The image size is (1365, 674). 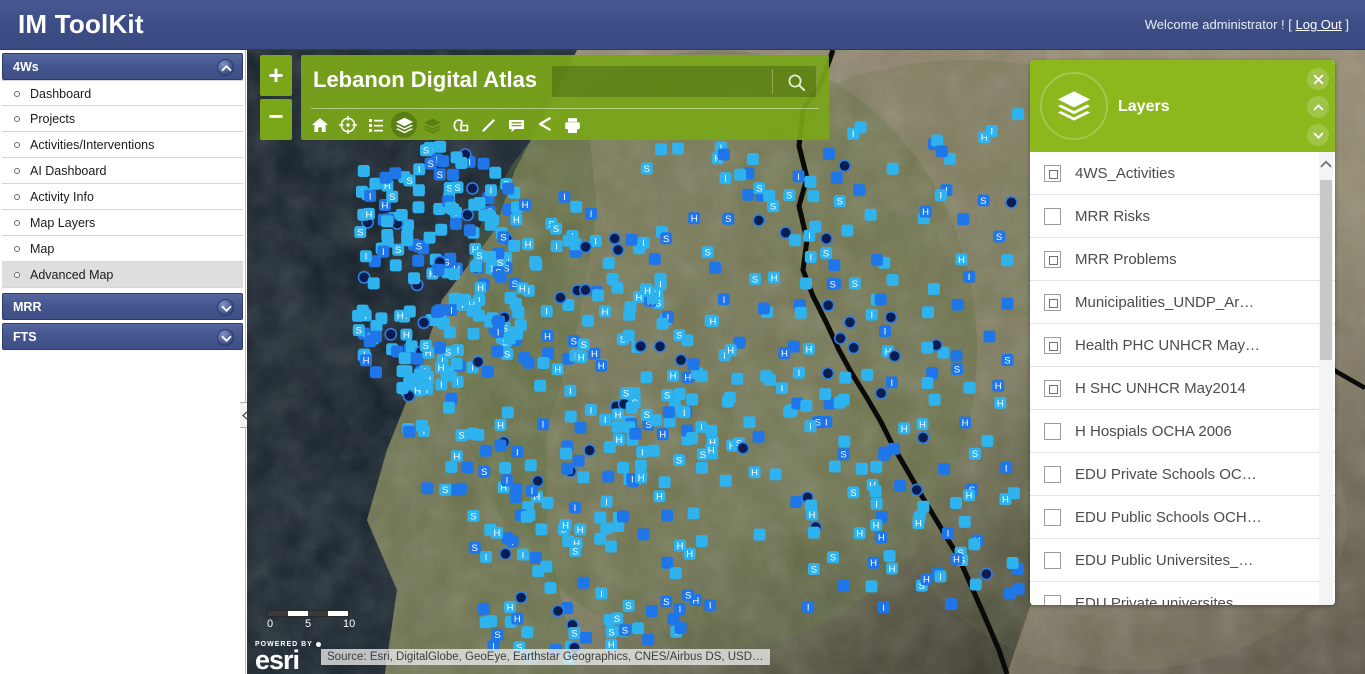 I want to click on layers-scrollbar, so click(x=1326, y=378).